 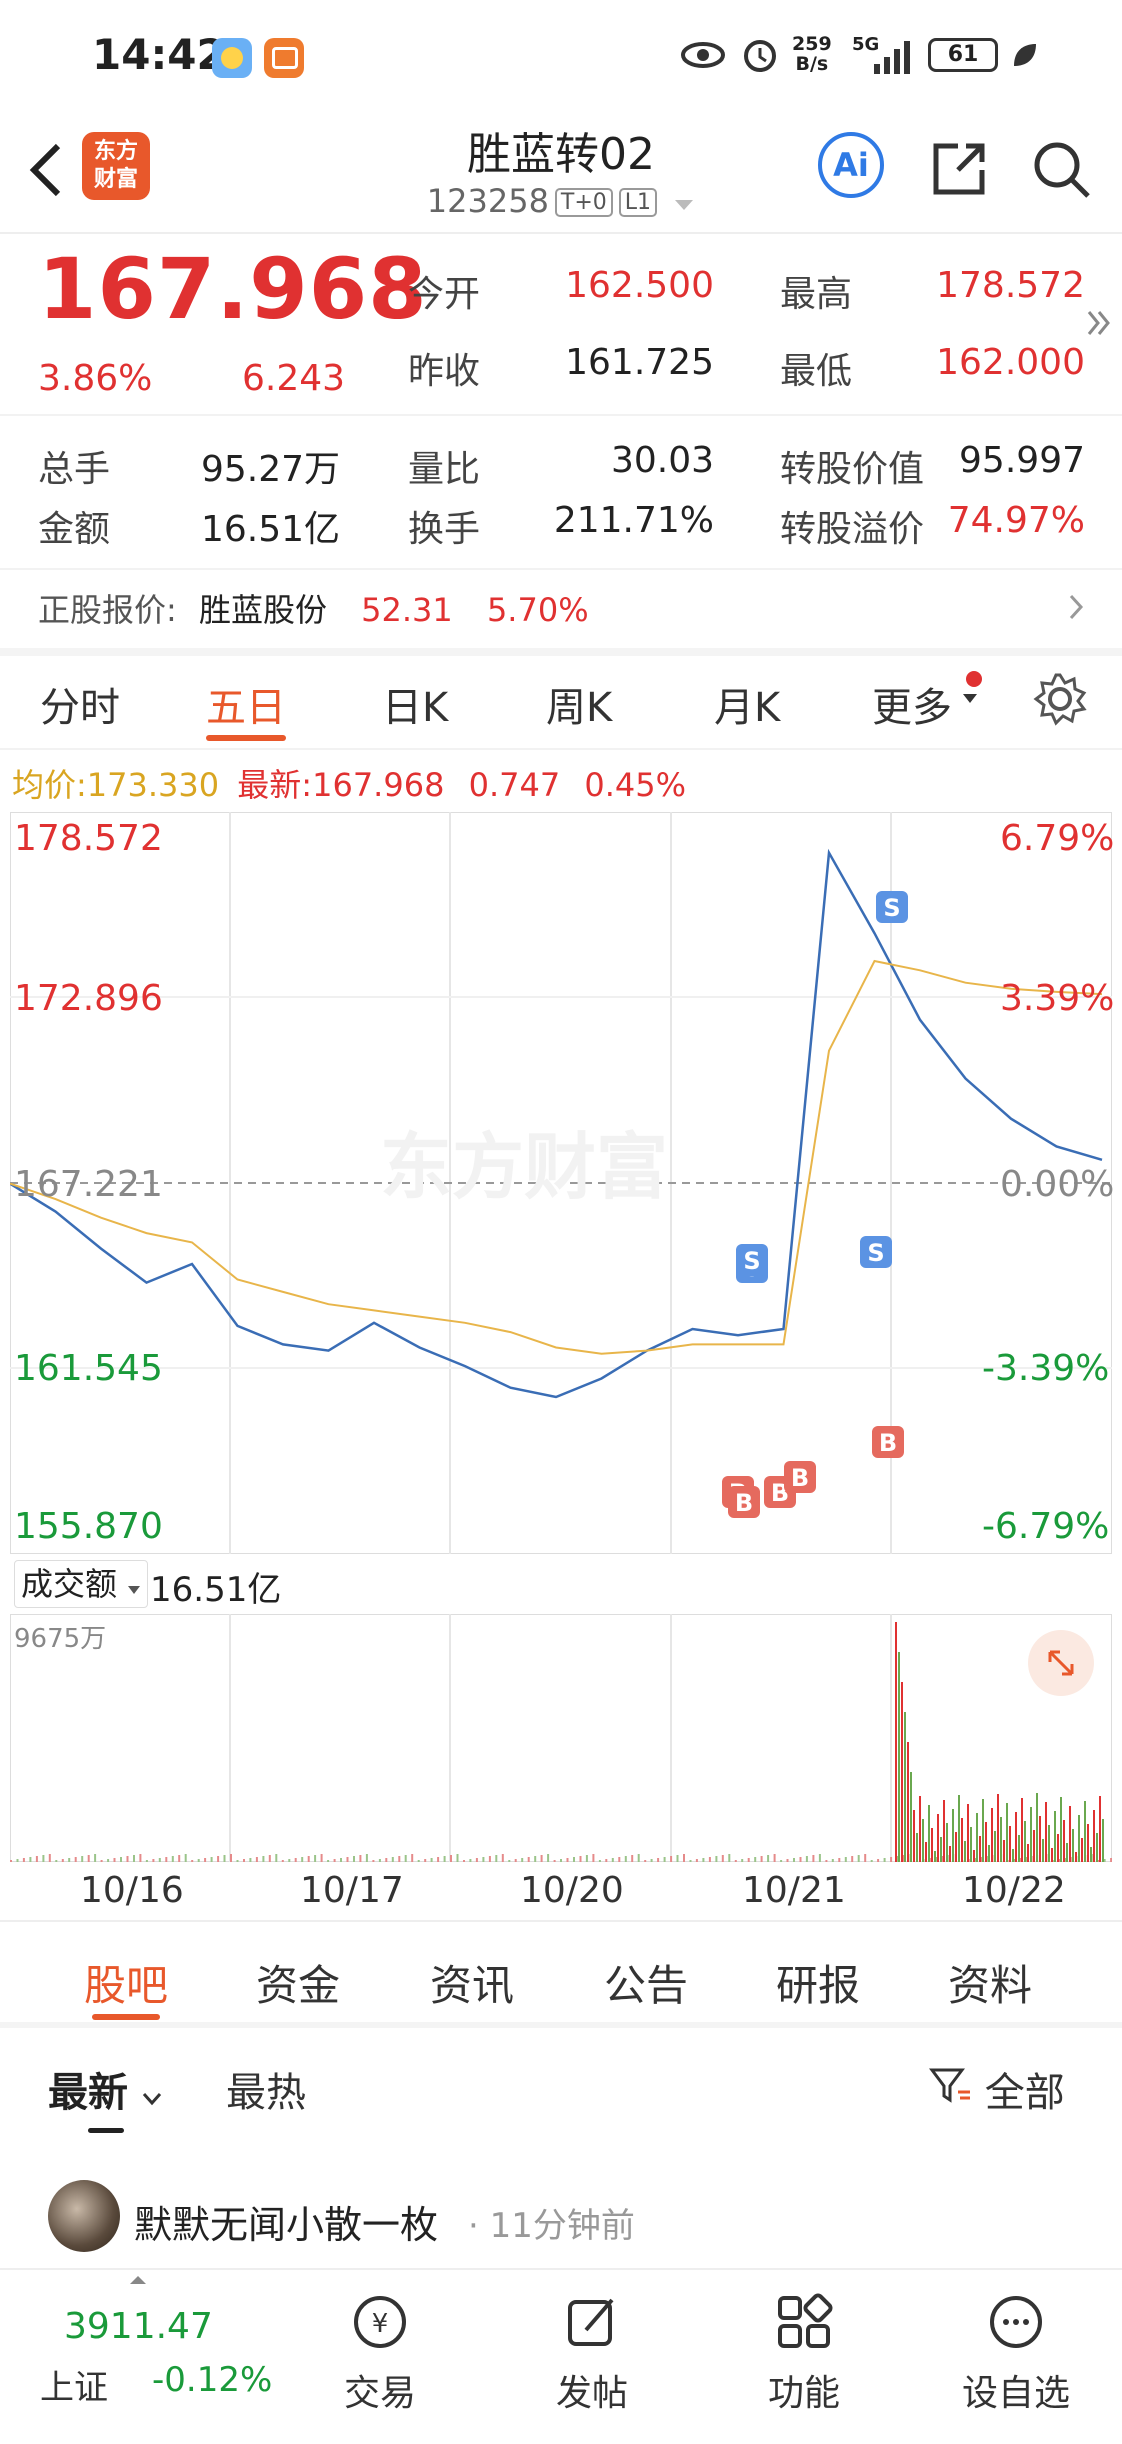 What do you see at coordinates (851, 165) in the screenshot?
I see `ai-button: Ai` at bounding box center [851, 165].